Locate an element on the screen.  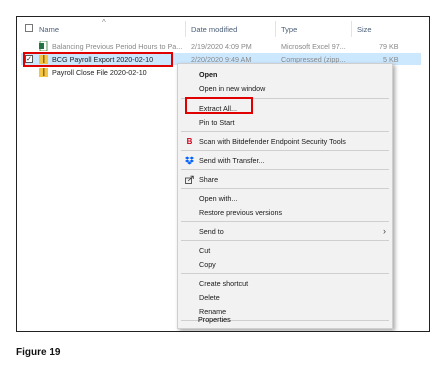
column-date-modified: Date modified is located at coordinates (214, 29).